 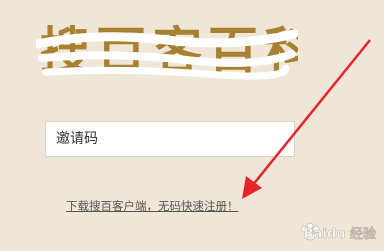 I want to click on download-client-link: 下载搜百客户端，无码快速注册！, so click(x=152, y=206).